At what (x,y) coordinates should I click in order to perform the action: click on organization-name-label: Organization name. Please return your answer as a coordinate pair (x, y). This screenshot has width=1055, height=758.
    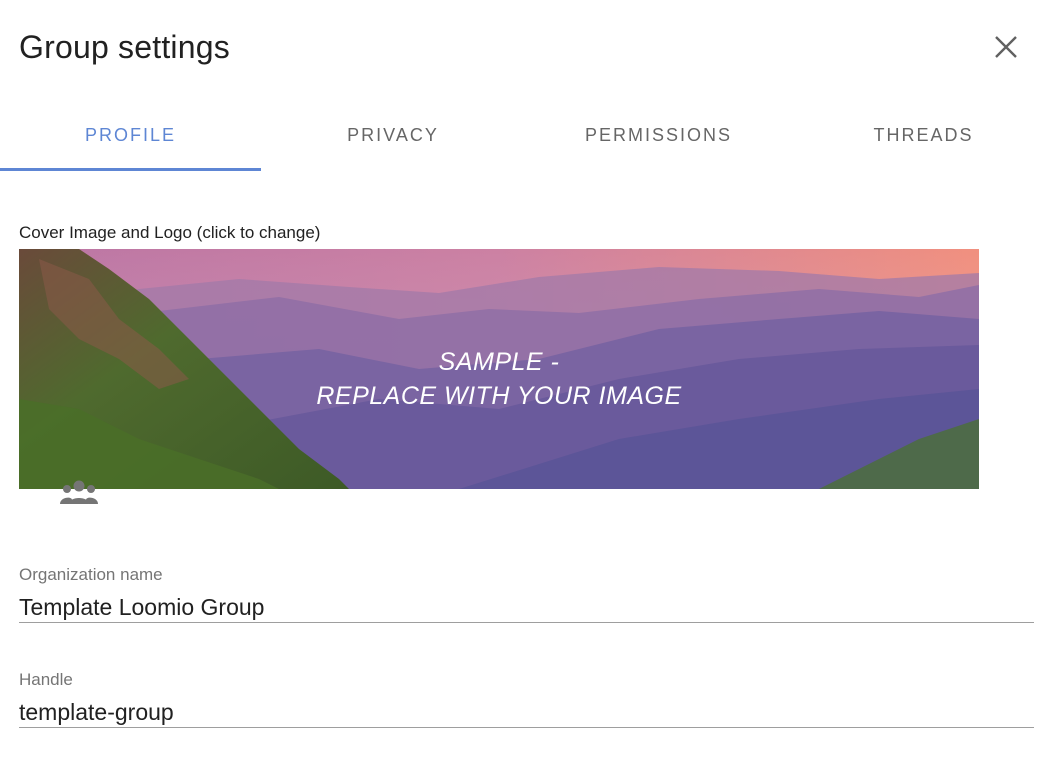
    Looking at the image, I should click on (91, 574).